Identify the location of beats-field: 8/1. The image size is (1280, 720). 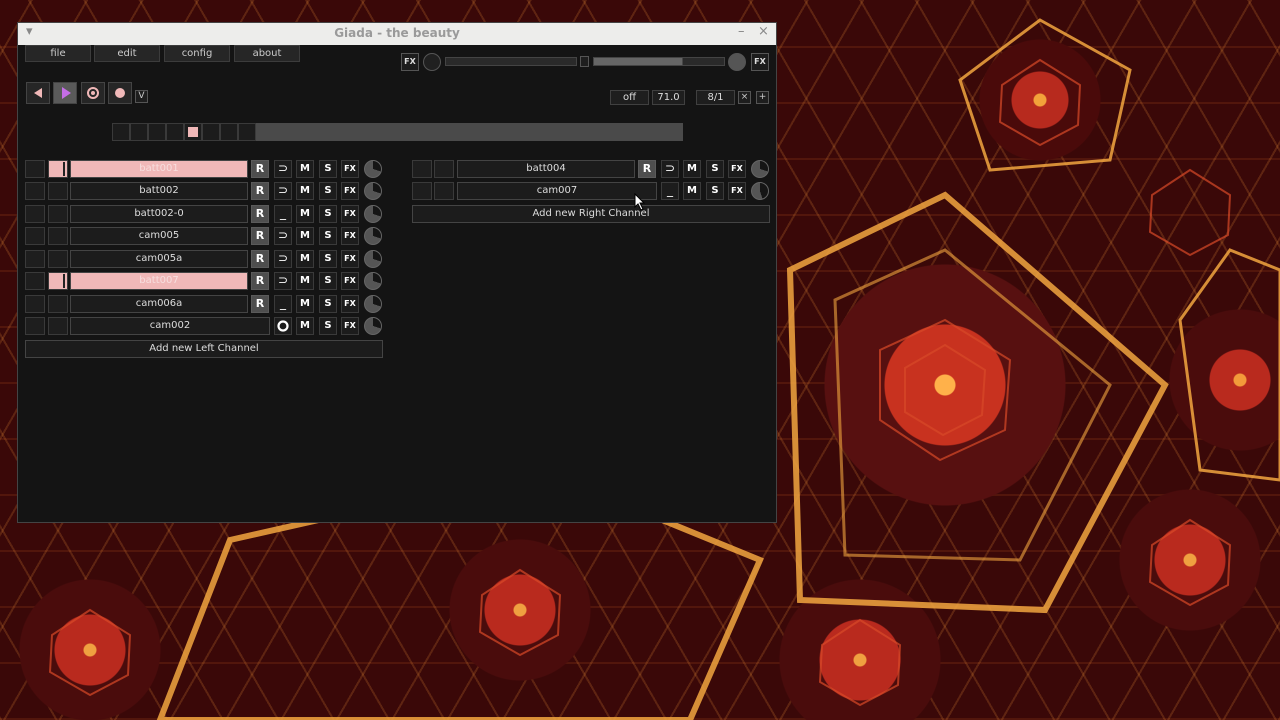
(715, 97).